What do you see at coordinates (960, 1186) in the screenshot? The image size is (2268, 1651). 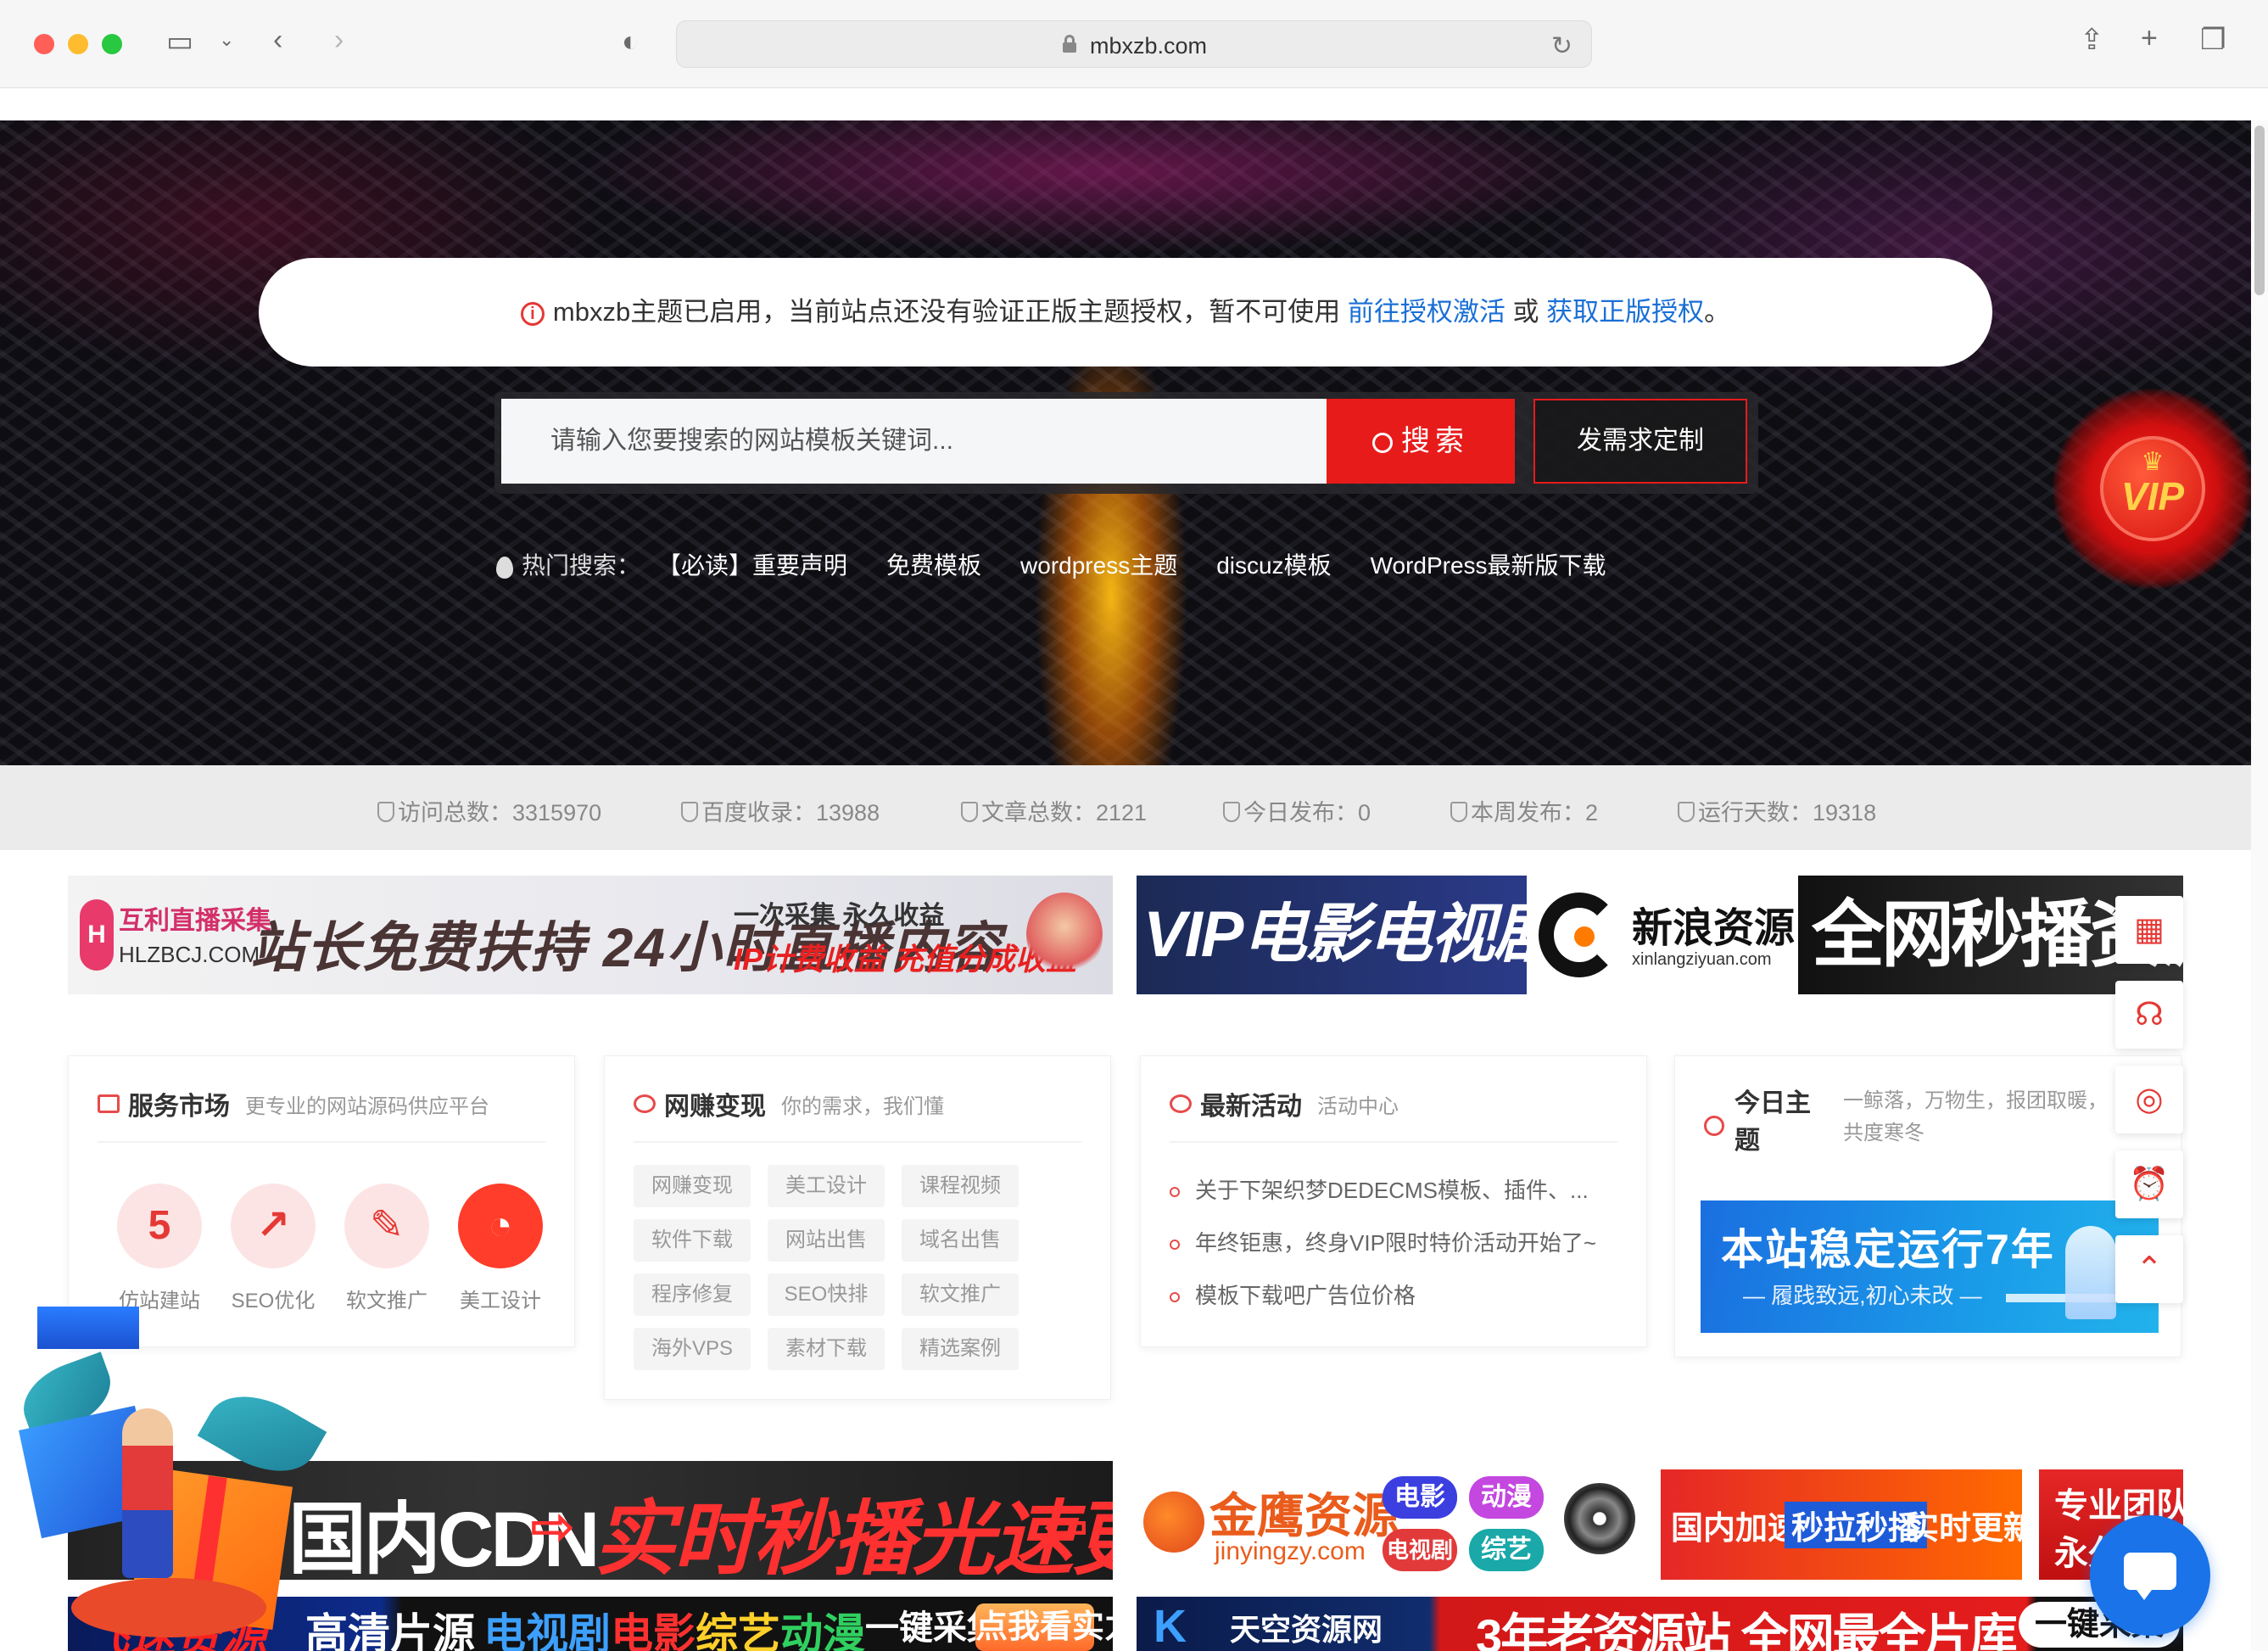 I see `tag: 课程视频` at bounding box center [960, 1186].